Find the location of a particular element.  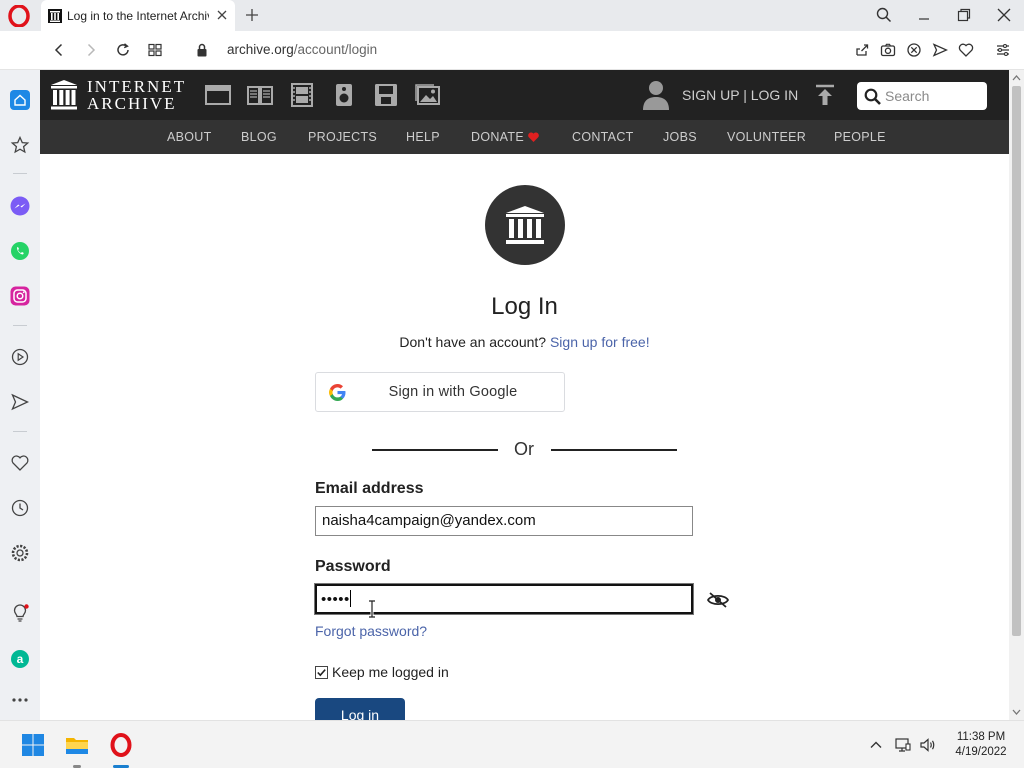

address-bar: archive.org/account/login is located at coordinates (512, 50).